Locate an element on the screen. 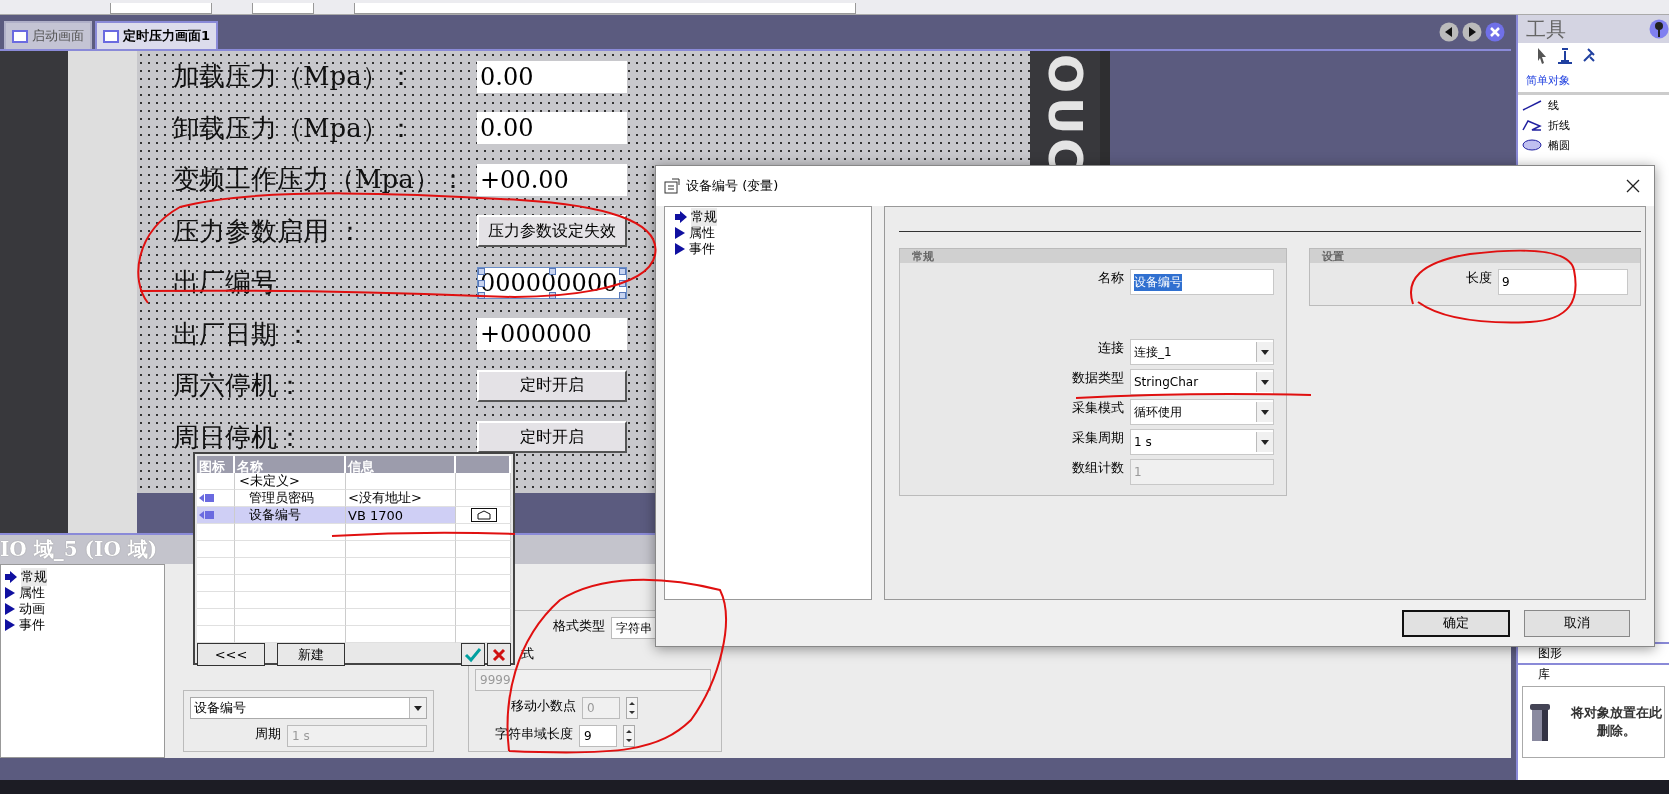 The image size is (1669, 794). check-icon is located at coordinates (473, 654).